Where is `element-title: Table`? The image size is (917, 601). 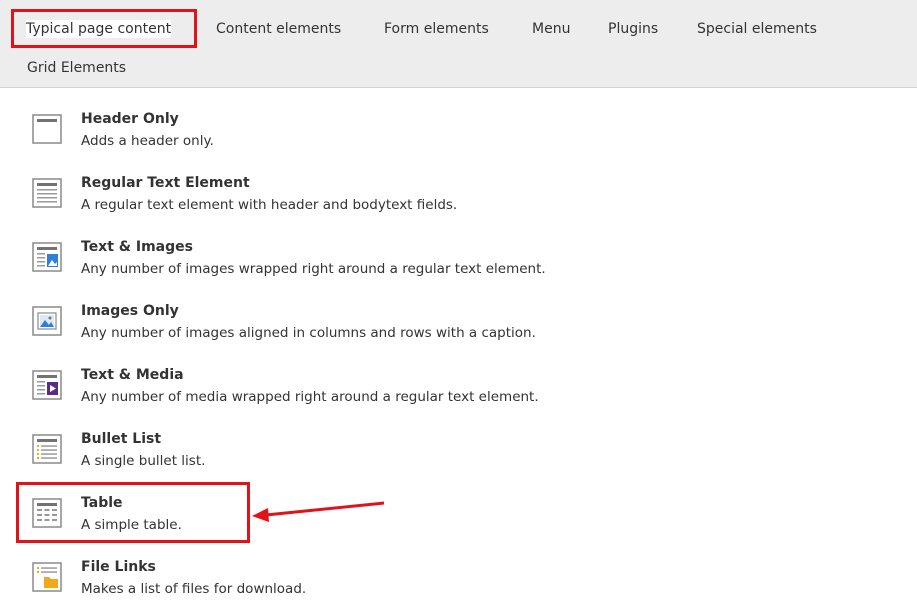
element-title: Table is located at coordinates (102, 503).